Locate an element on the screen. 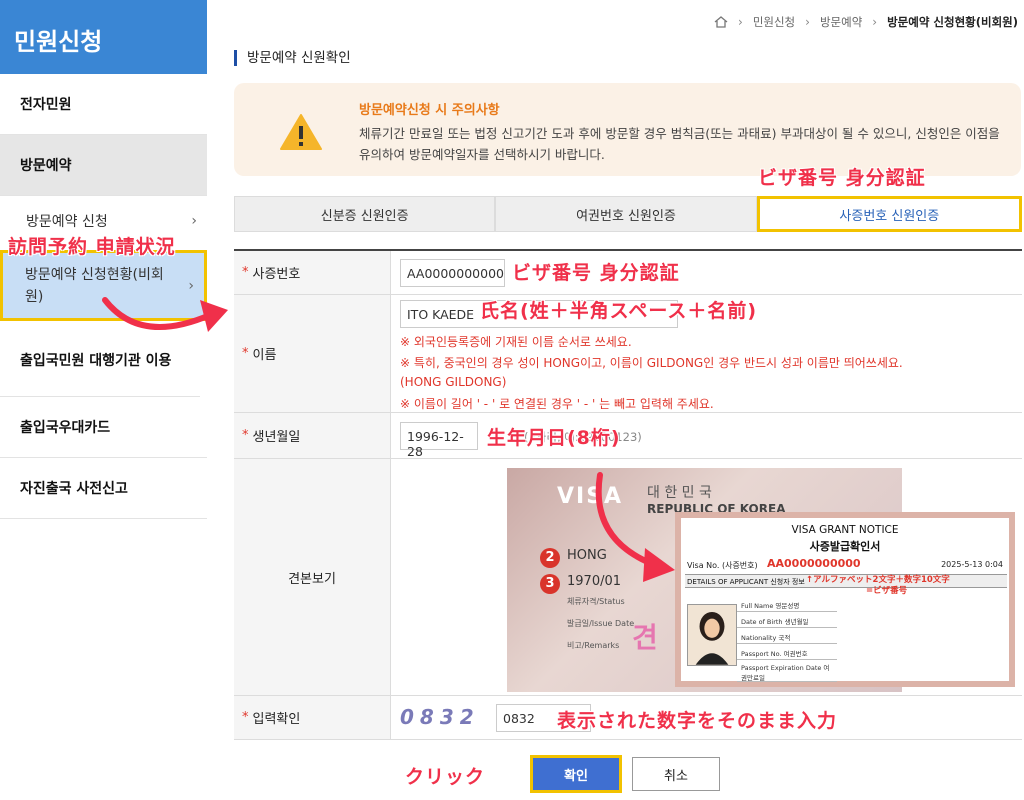 The width and height of the screenshot is (1024, 800). person-icon is located at coordinates (712, 638).